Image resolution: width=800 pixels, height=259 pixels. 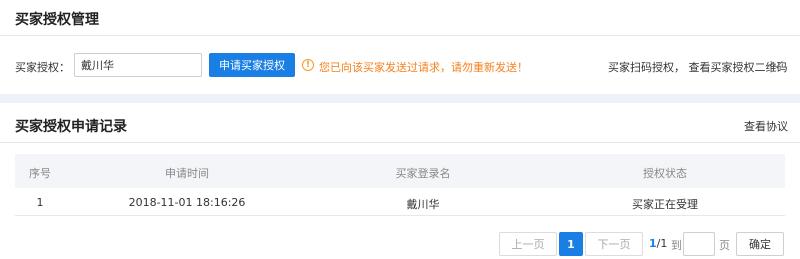 What do you see at coordinates (187, 173) in the screenshot?
I see `column-header-time: 申请时间` at bounding box center [187, 173].